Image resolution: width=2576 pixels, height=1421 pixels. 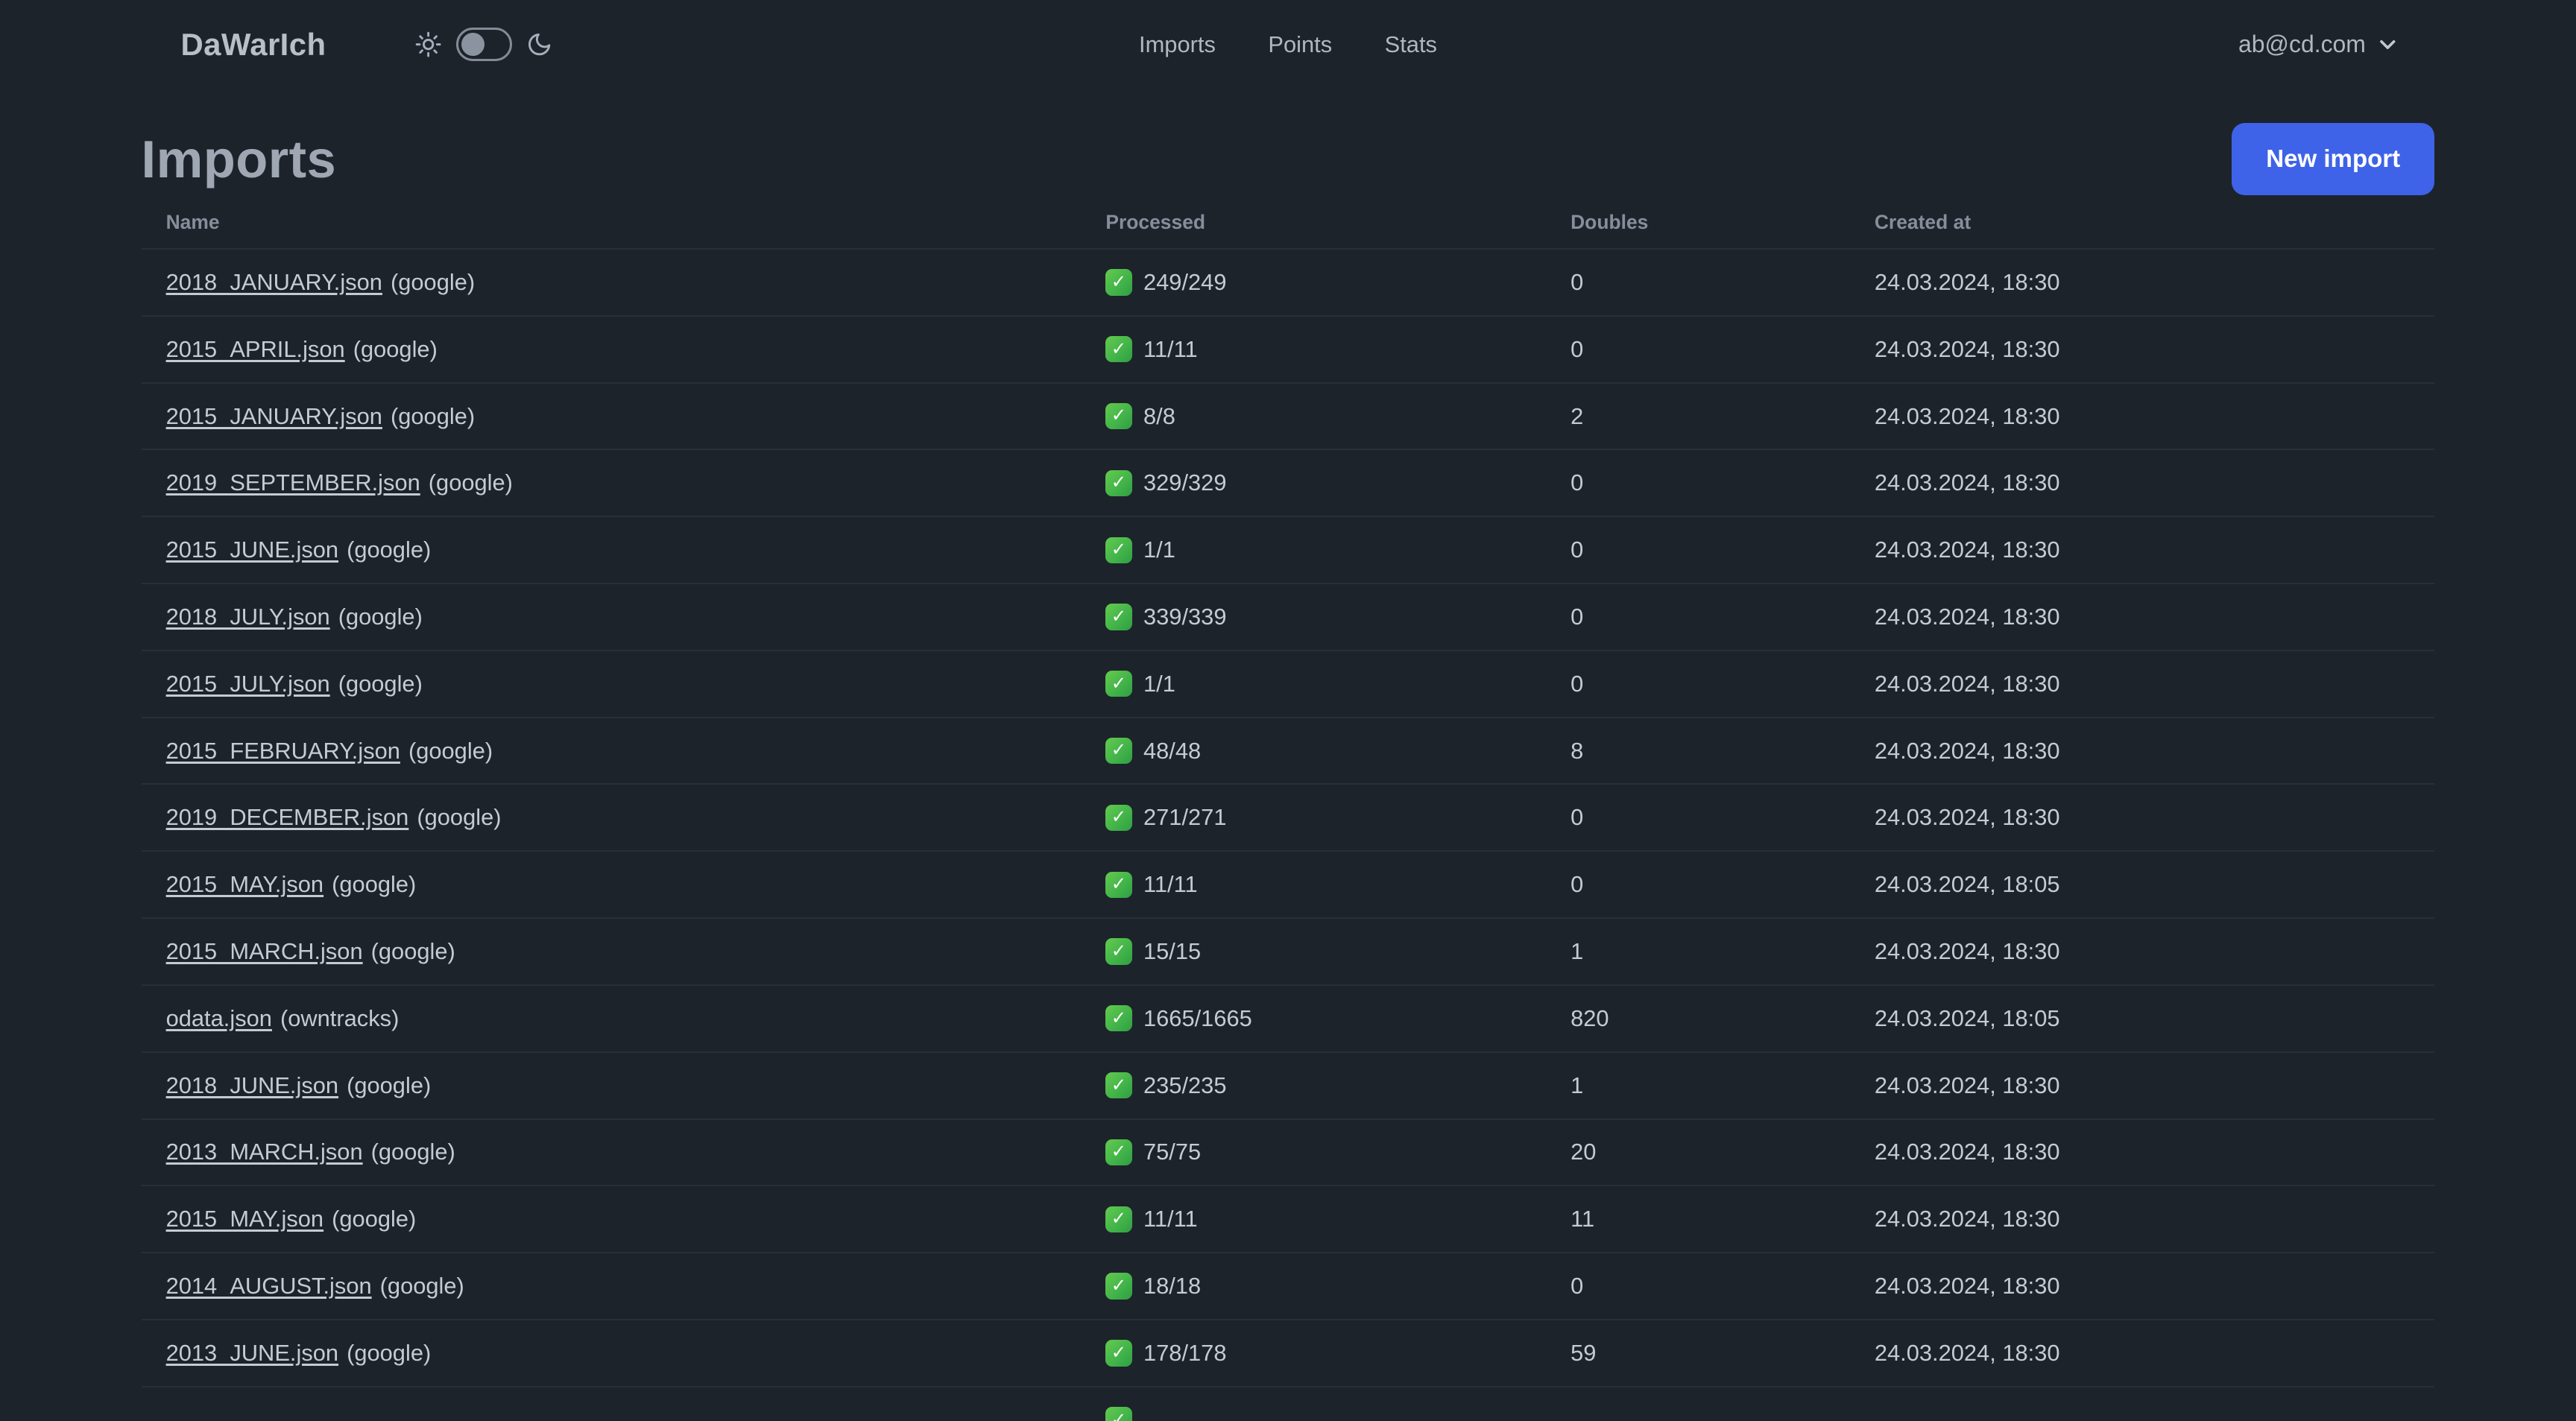 What do you see at coordinates (636, 550) in the screenshot?
I see `name-cell: 2015_JUNE.json (google)` at bounding box center [636, 550].